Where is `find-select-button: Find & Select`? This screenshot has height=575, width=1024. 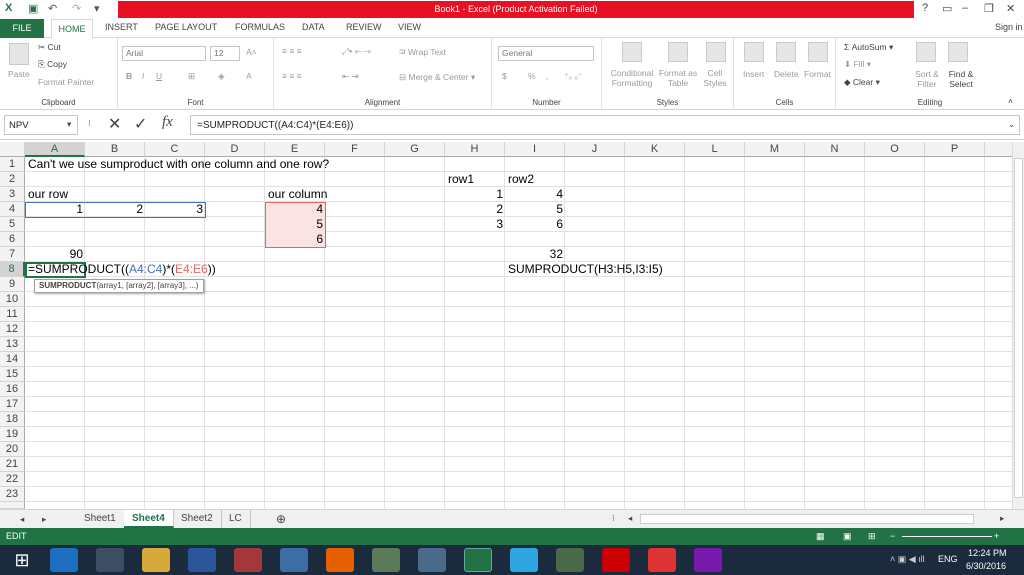
find-select-button: Find & Select is located at coordinates (961, 79).